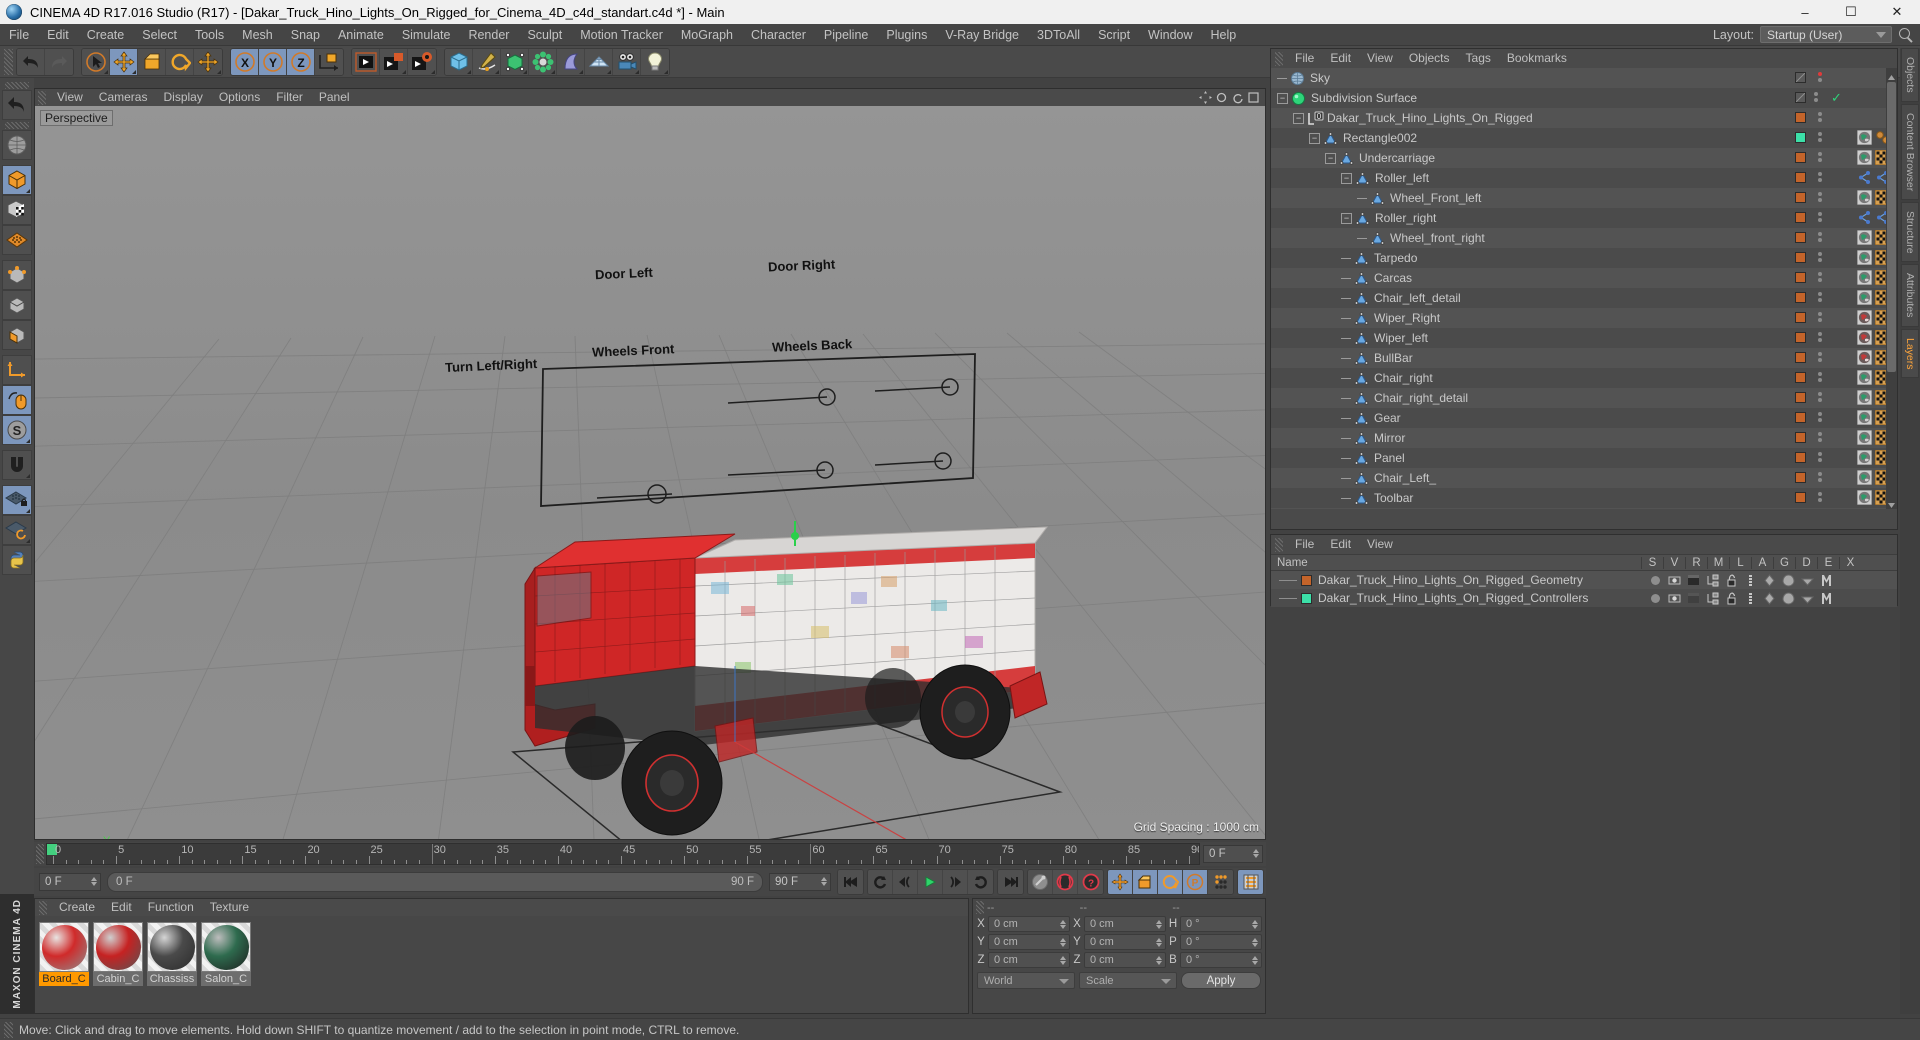  I want to click on coord-input-position-y: 0 cm, so click(1029, 942).